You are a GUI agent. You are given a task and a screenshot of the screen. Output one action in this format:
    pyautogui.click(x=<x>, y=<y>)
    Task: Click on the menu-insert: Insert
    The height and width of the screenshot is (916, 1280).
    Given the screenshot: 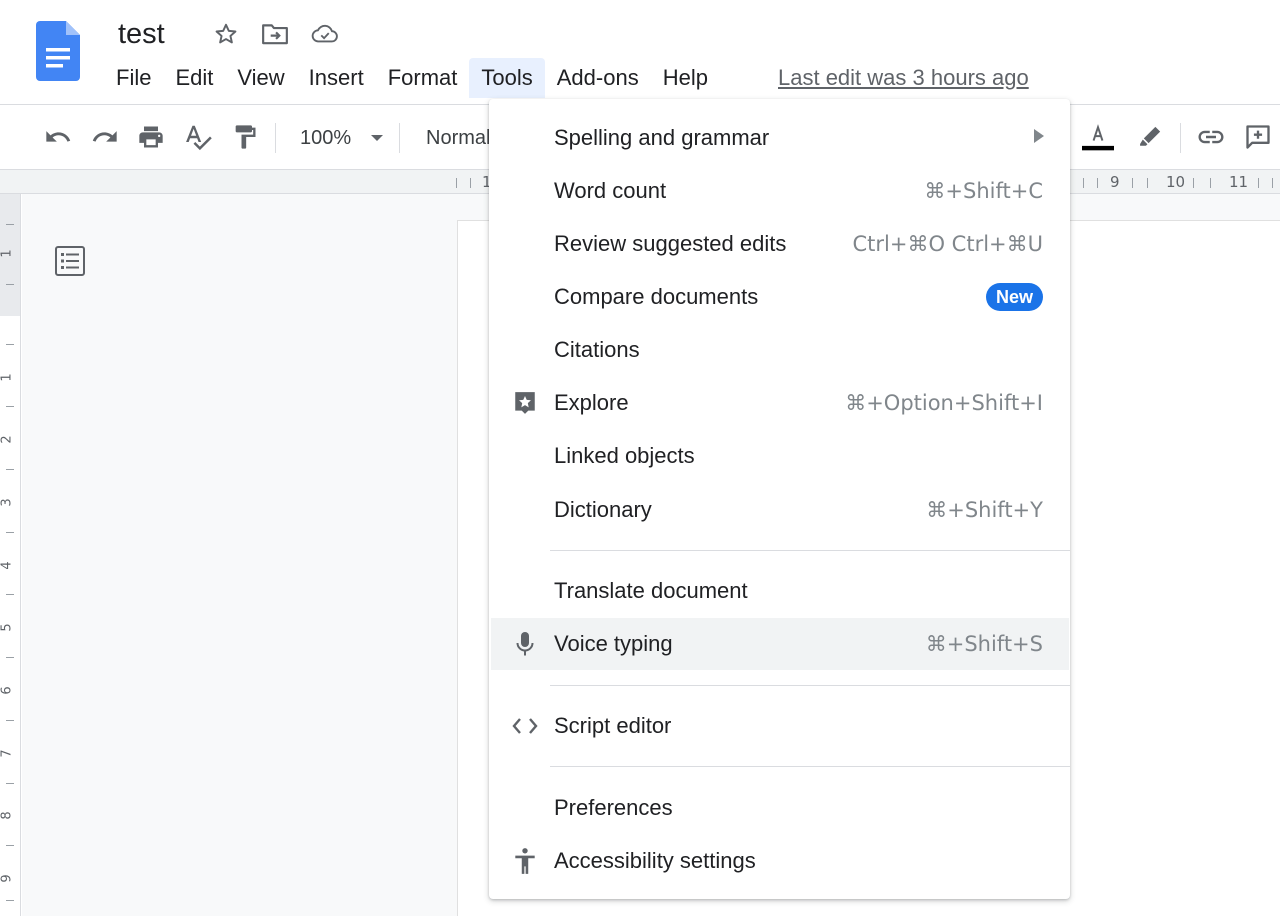 What is the action you would take?
    pyautogui.click(x=336, y=78)
    